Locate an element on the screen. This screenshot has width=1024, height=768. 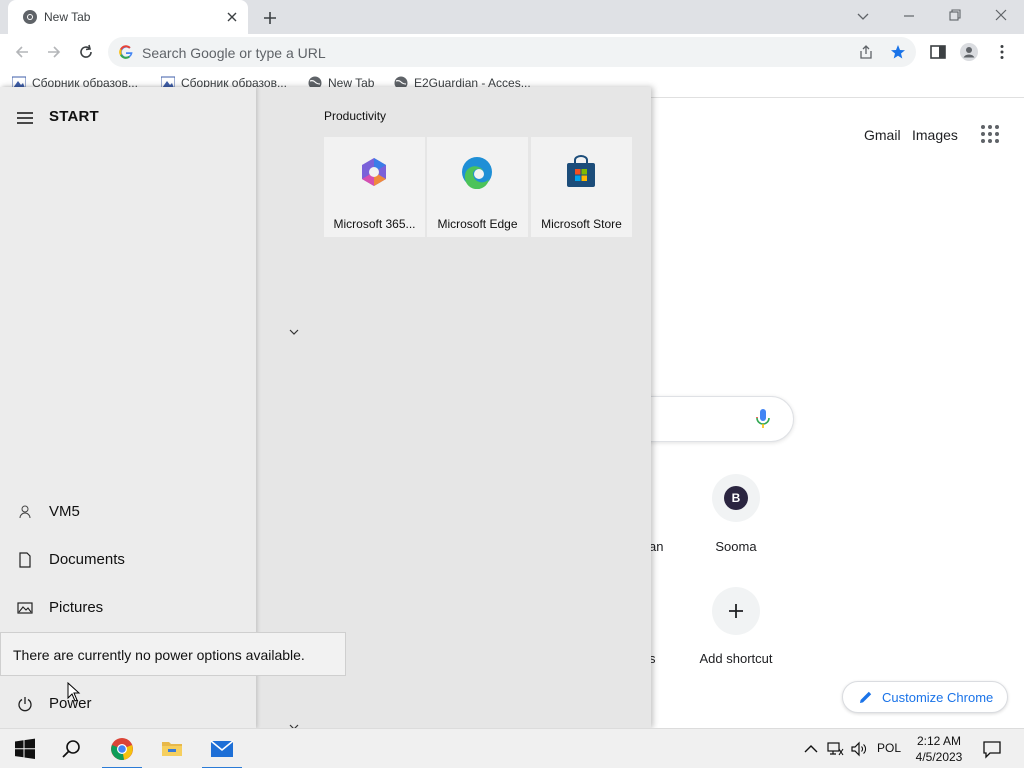
taskbar-mail is located at coordinates (222, 748).